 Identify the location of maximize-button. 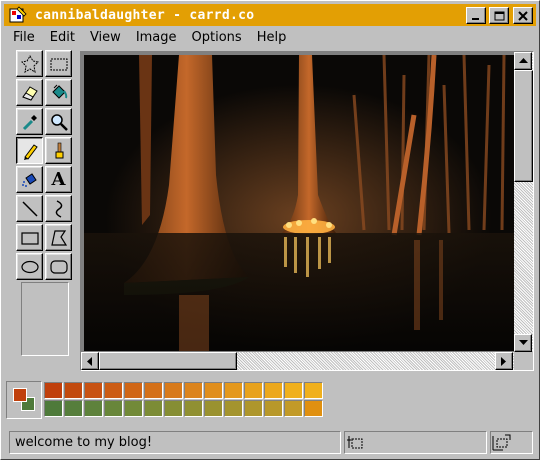
(499, 15).